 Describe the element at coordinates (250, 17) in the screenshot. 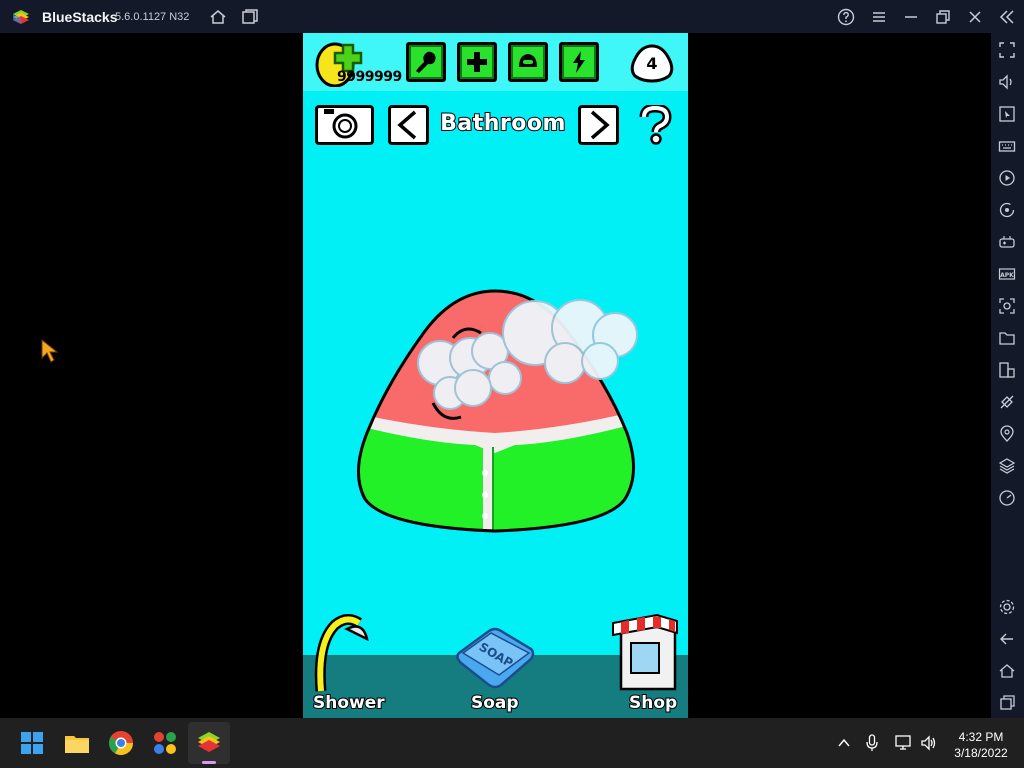

I see `multi-instance-icon` at that location.